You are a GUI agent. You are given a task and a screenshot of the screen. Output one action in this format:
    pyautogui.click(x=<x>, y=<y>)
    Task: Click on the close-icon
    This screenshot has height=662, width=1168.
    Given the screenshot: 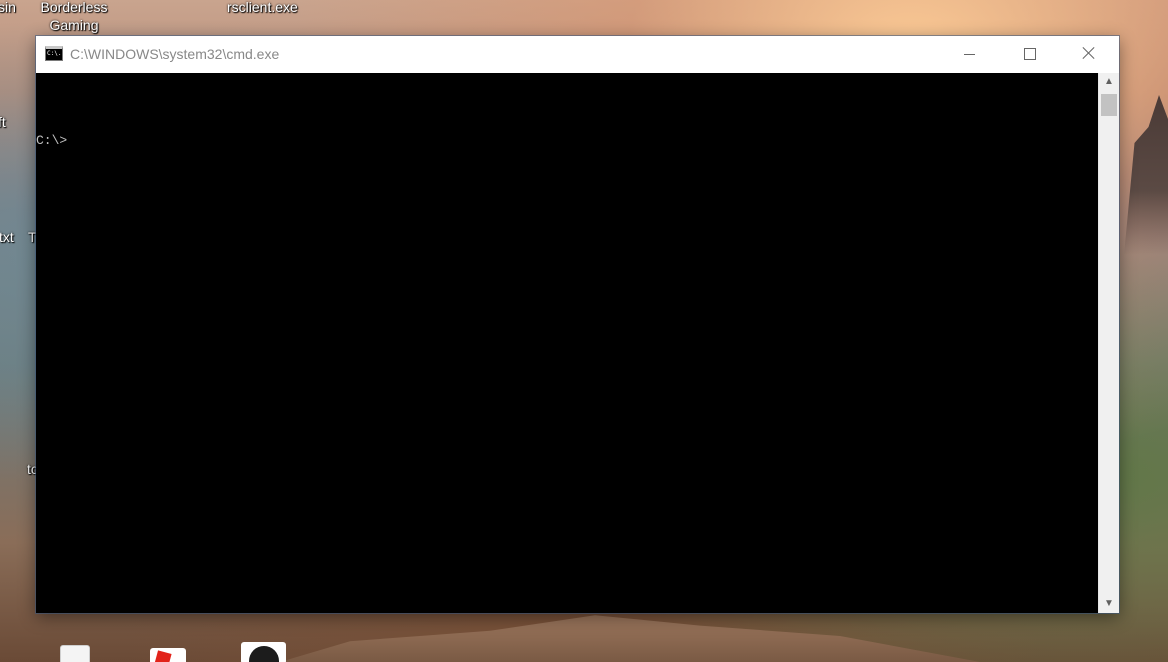 What is the action you would take?
    pyautogui.click(x=1089, y=53)
    